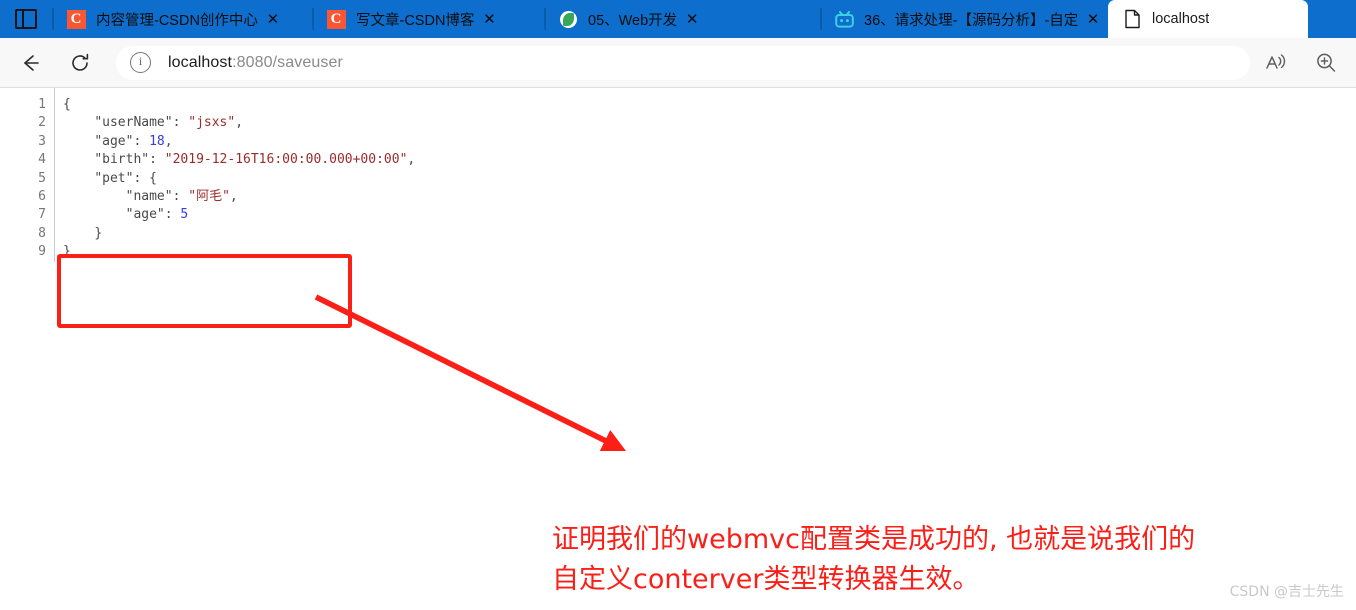 Image resolution: width=1356 pixels, height=610 pixels. I want to click on back-button, so click(30, 63).